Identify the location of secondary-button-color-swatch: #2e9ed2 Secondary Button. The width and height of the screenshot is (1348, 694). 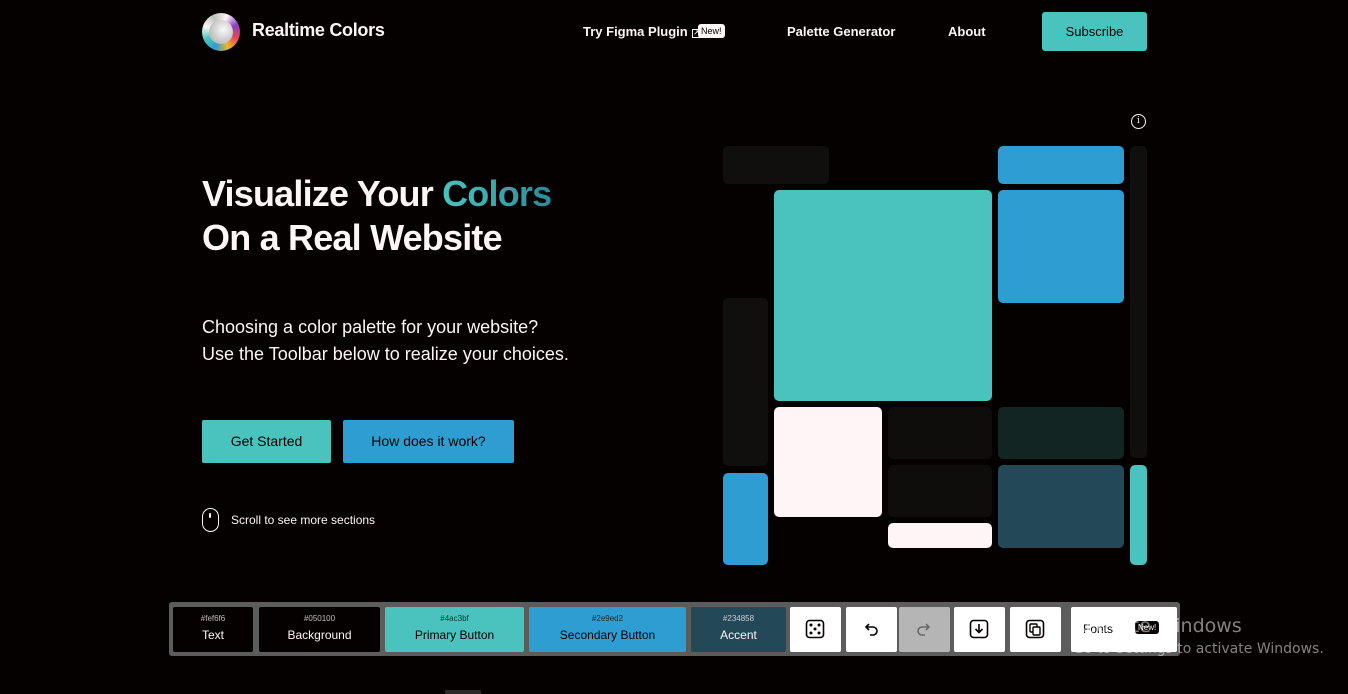
(607, 629).